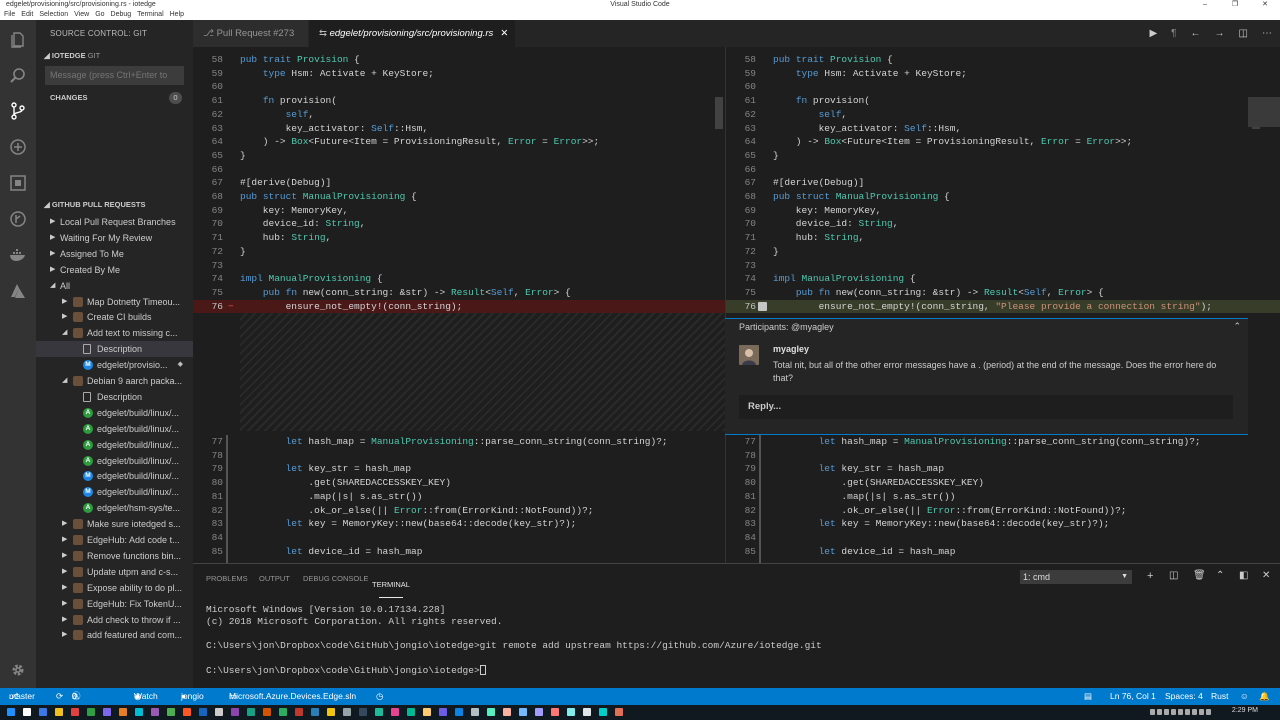 The width and height of the screenshot is (1280, 720). Describe the element at coordinates (1220, 575) in the screenshot. I see `maximize-panel-icon: ⌃` at that location.